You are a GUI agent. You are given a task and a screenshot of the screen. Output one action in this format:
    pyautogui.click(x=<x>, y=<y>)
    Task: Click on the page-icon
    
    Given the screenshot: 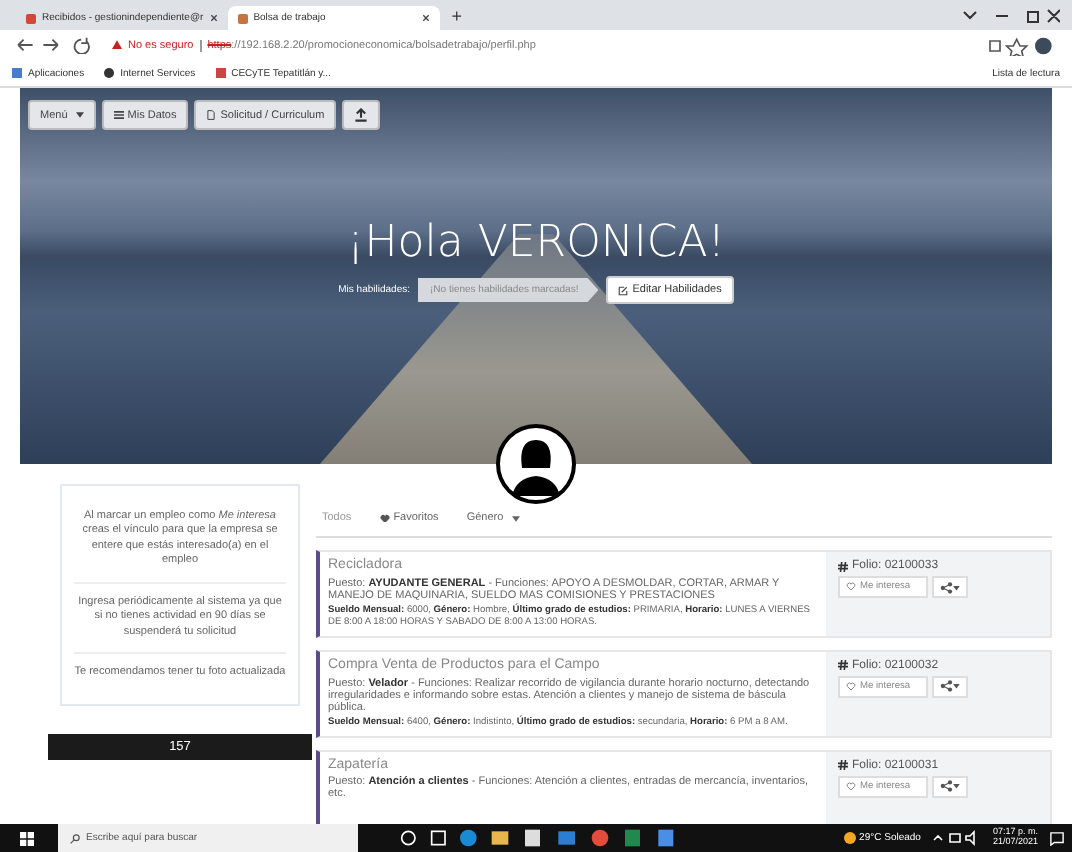 What is the action you would take?
    pyautogui.click(x=242, y=18)
    